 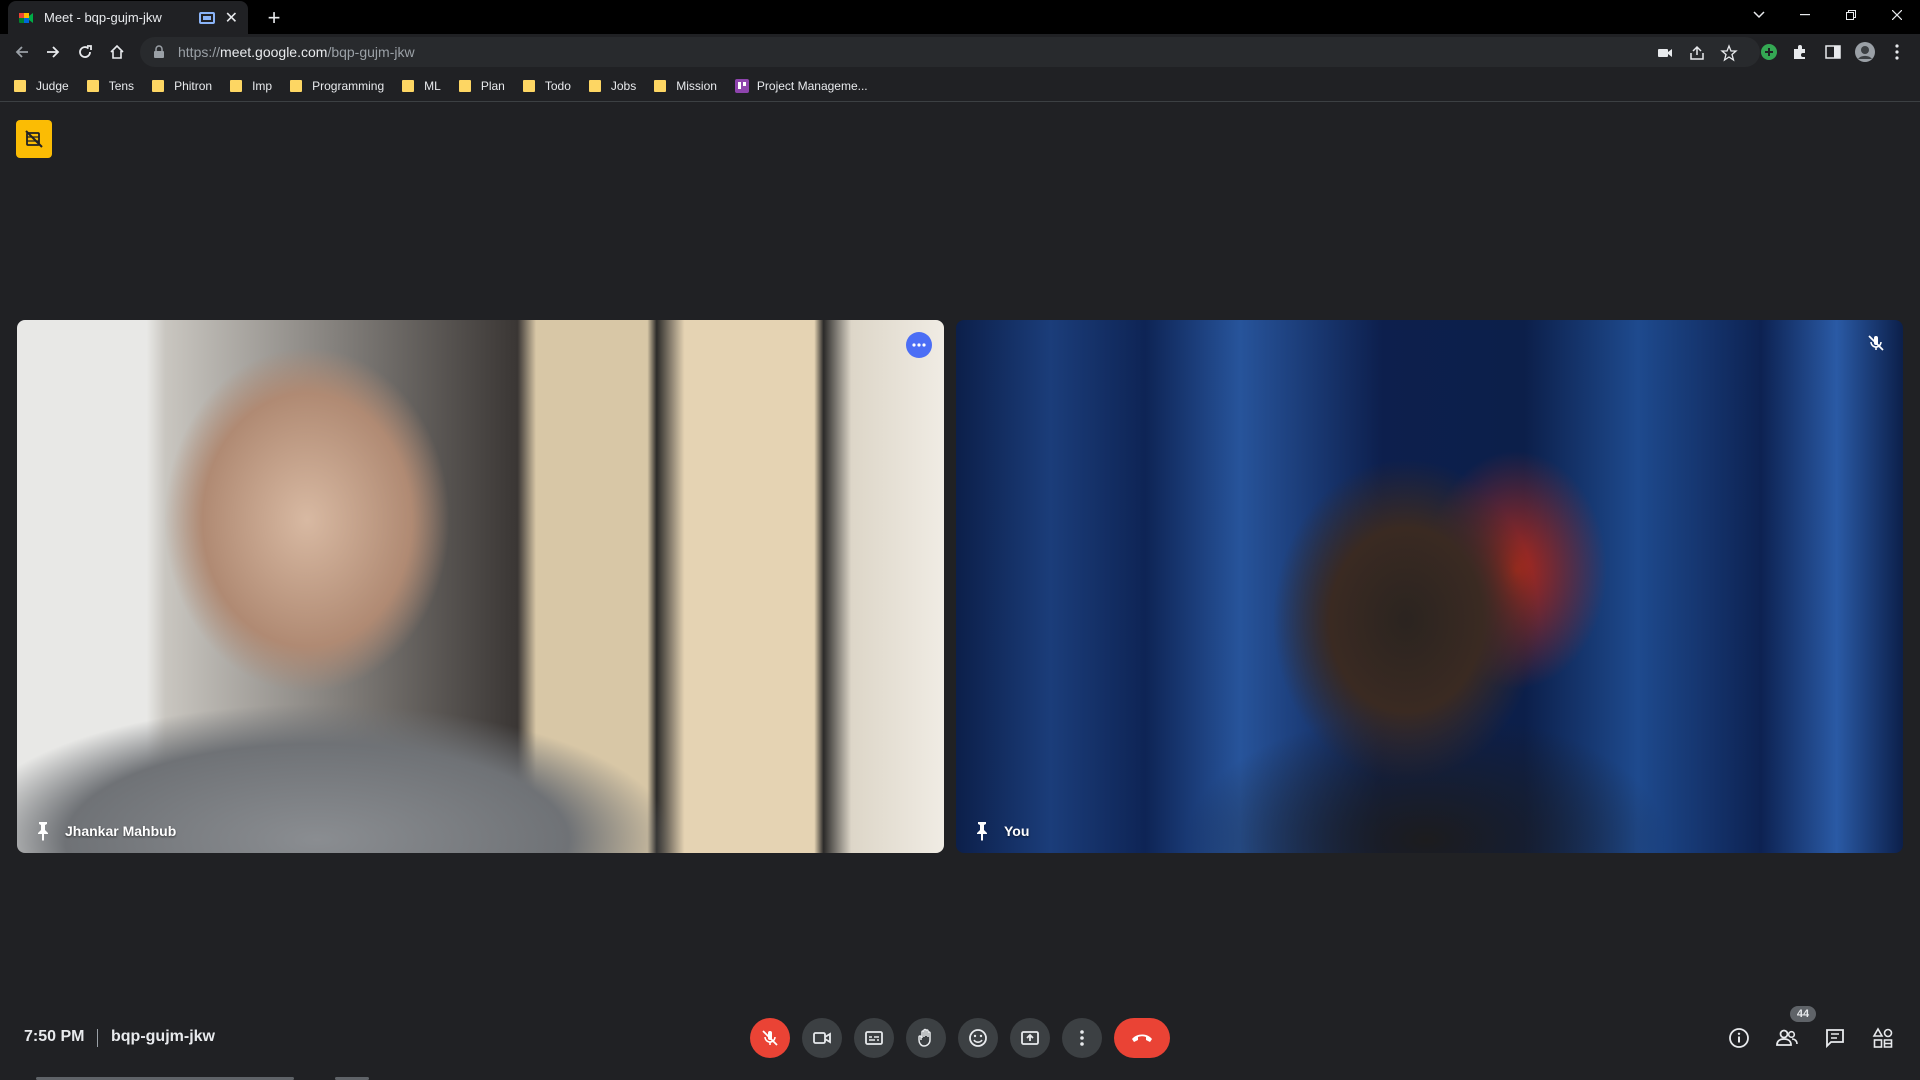 I want to click on tab-close-button: ✕, so click(x=231, y=18).